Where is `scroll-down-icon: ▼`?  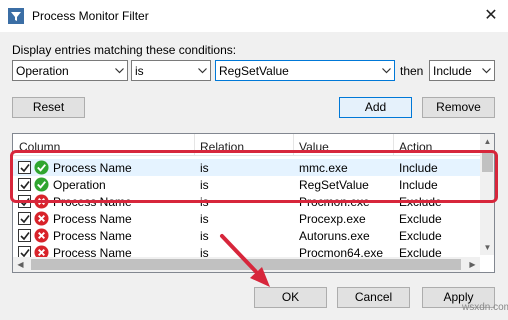 scroll-down-icon: ▼ is located at coordinates (487, 247).